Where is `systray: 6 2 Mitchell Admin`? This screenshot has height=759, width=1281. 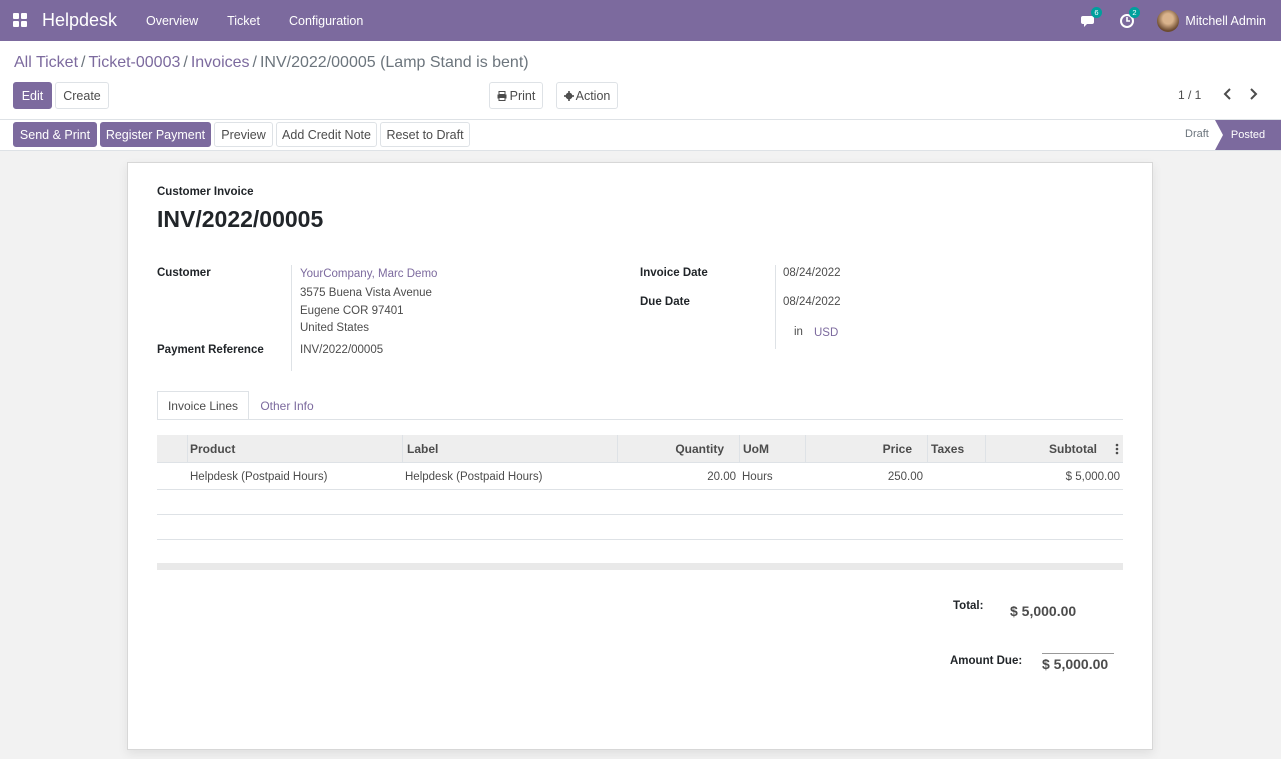
systray: 6 2 Mitchell Admin is located at coordinates (1181, 20).